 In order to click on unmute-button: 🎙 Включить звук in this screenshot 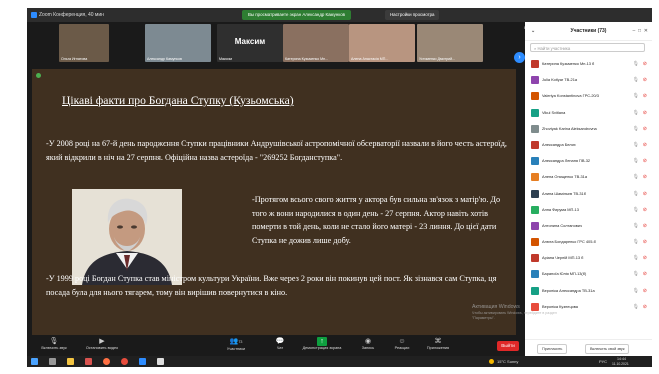, I will do `click(54, 343)`.